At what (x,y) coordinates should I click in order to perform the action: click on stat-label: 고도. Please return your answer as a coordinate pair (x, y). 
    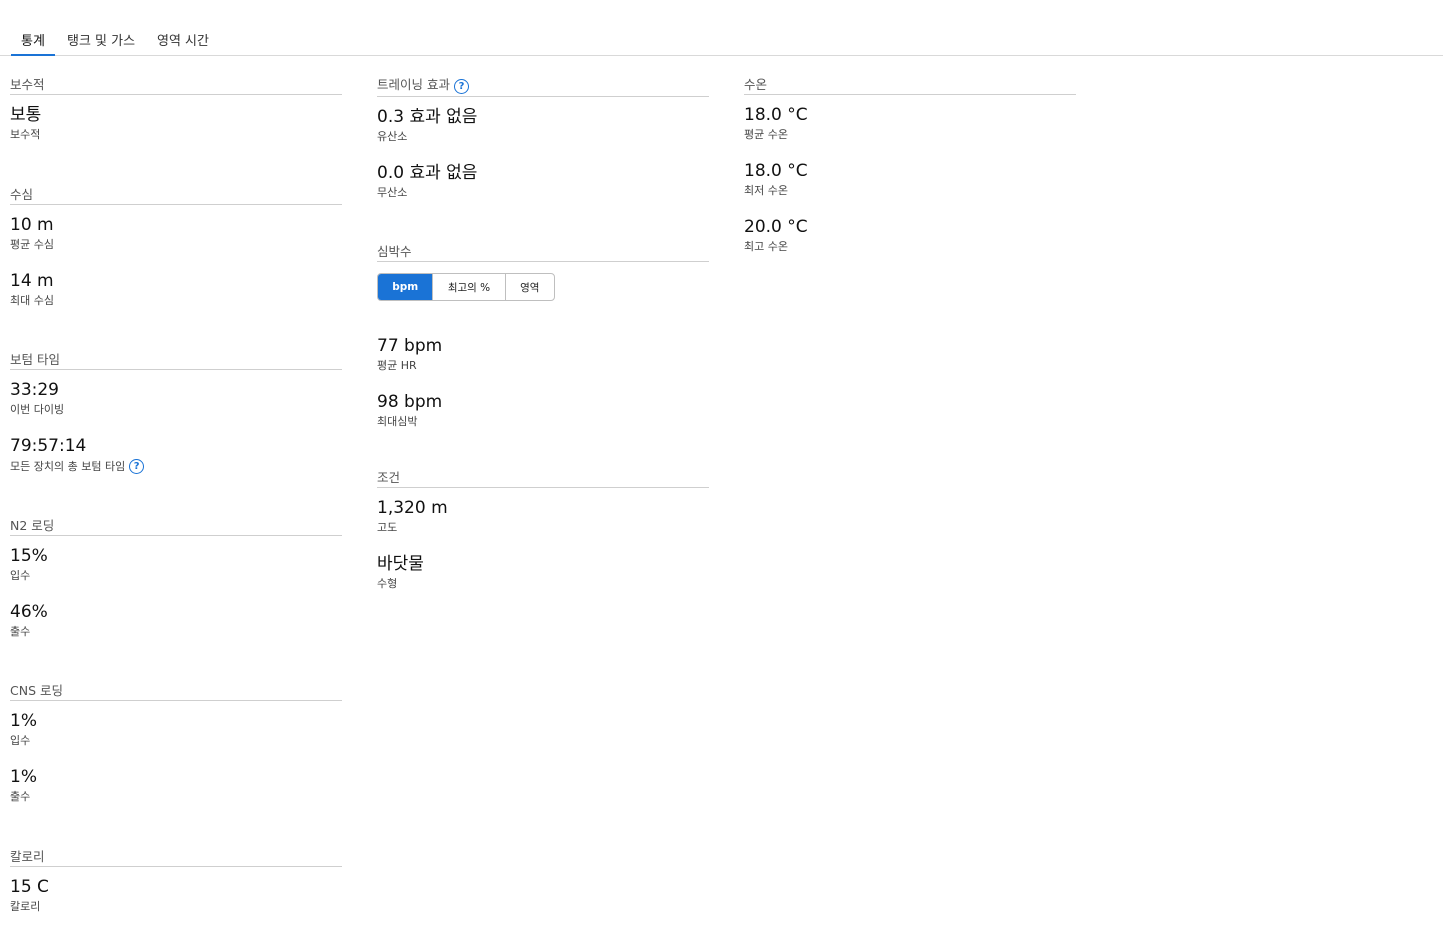
    Looking at the image, I should click on (387, 527).